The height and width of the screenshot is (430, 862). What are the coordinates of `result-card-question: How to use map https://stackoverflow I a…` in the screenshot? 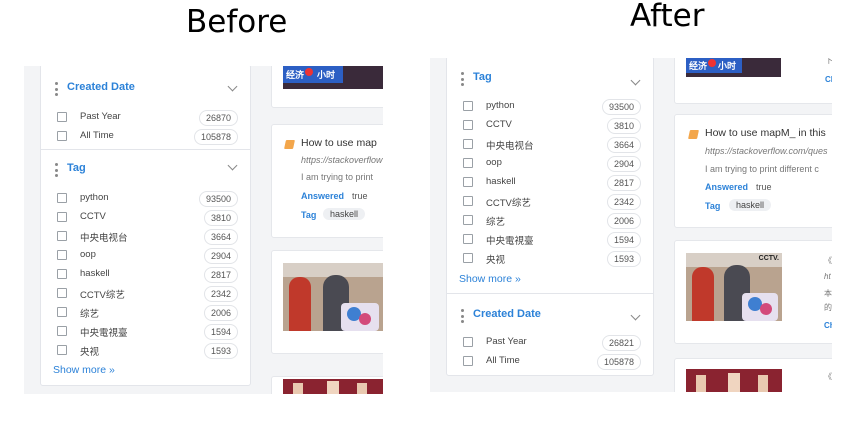 It's located at (327, 181).